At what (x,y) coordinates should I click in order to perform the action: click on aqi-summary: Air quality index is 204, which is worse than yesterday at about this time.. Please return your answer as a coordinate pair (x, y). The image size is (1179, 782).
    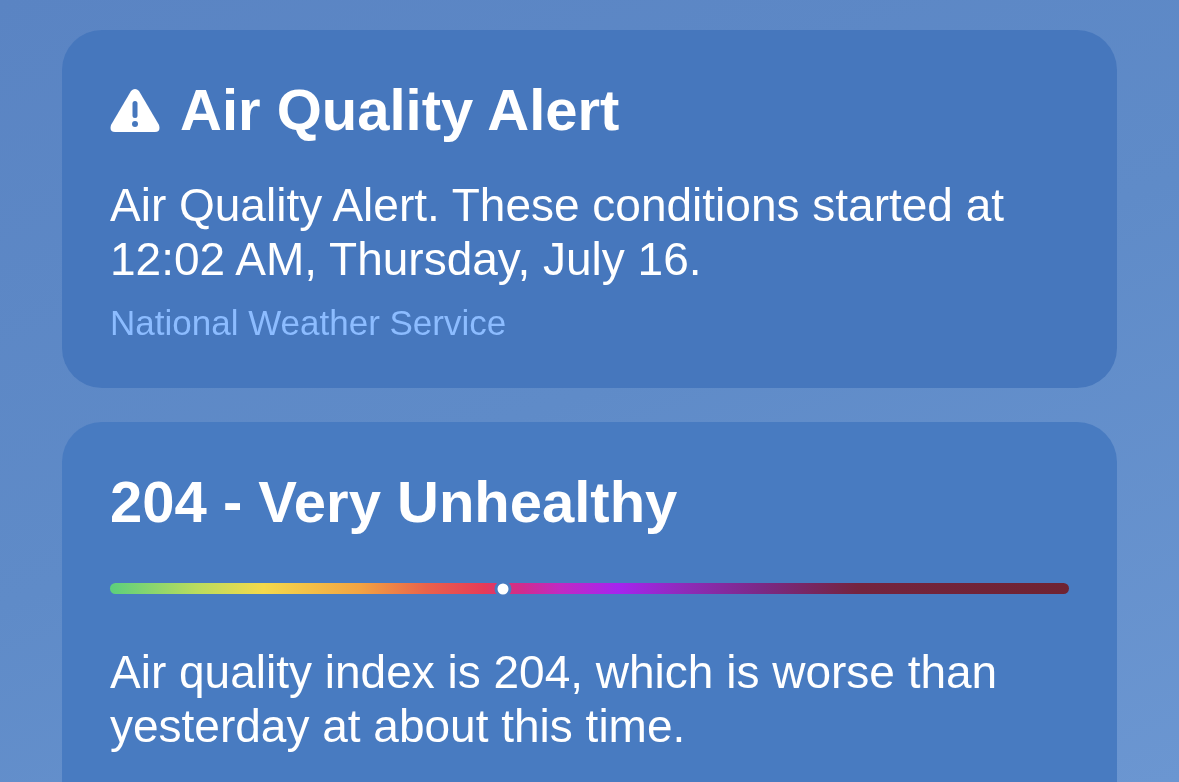
    Looking at the image, I should click on (554, 699).